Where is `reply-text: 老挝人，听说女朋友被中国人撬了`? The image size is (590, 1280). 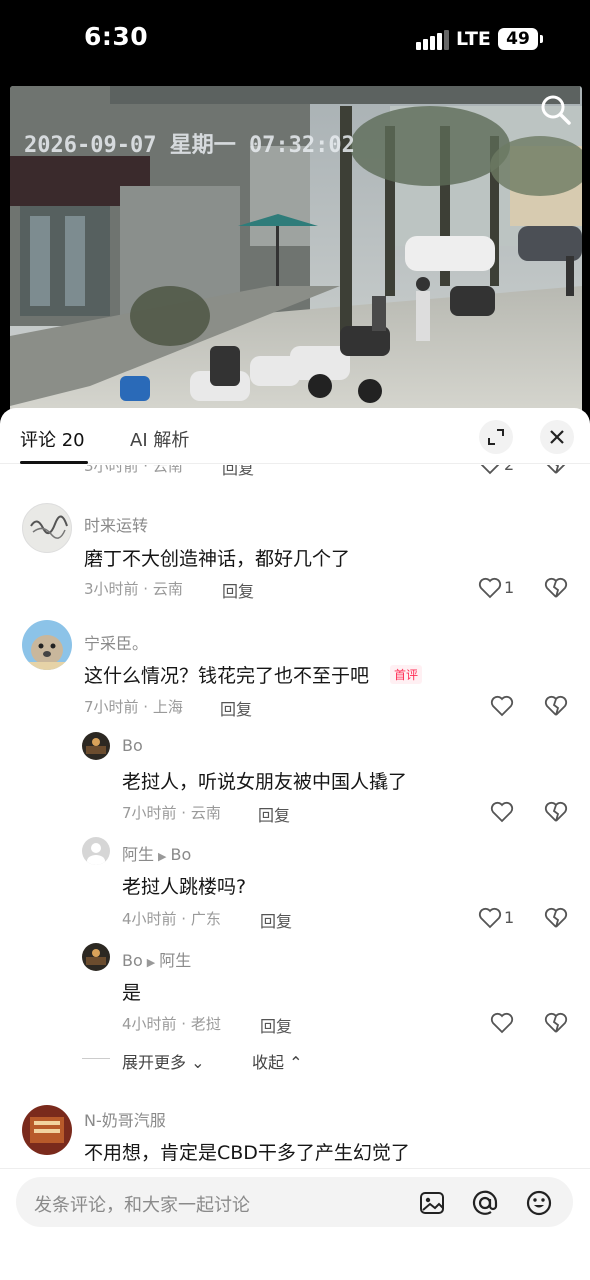 reply-text: 老挝人，听说女朋友被中国人撬了 is located at coordinates (265, 782).